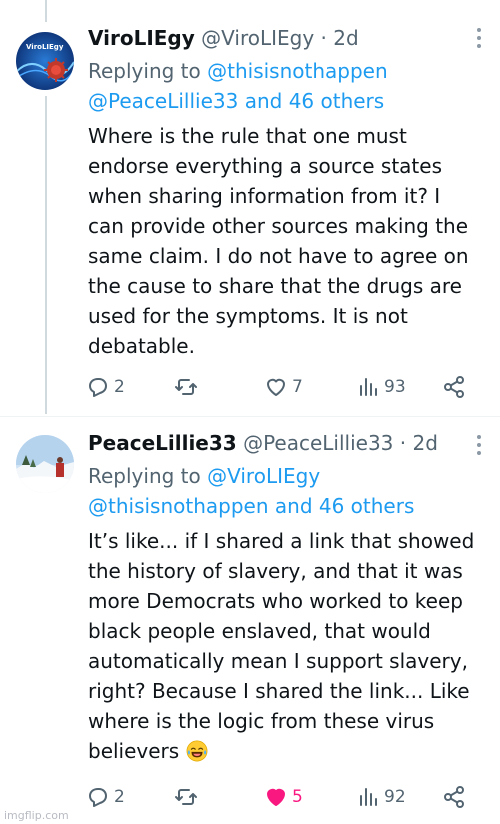 The image size is (500, 824). I want to click on tweet-text-line: when sharing information from it? I, so click(264, 196).